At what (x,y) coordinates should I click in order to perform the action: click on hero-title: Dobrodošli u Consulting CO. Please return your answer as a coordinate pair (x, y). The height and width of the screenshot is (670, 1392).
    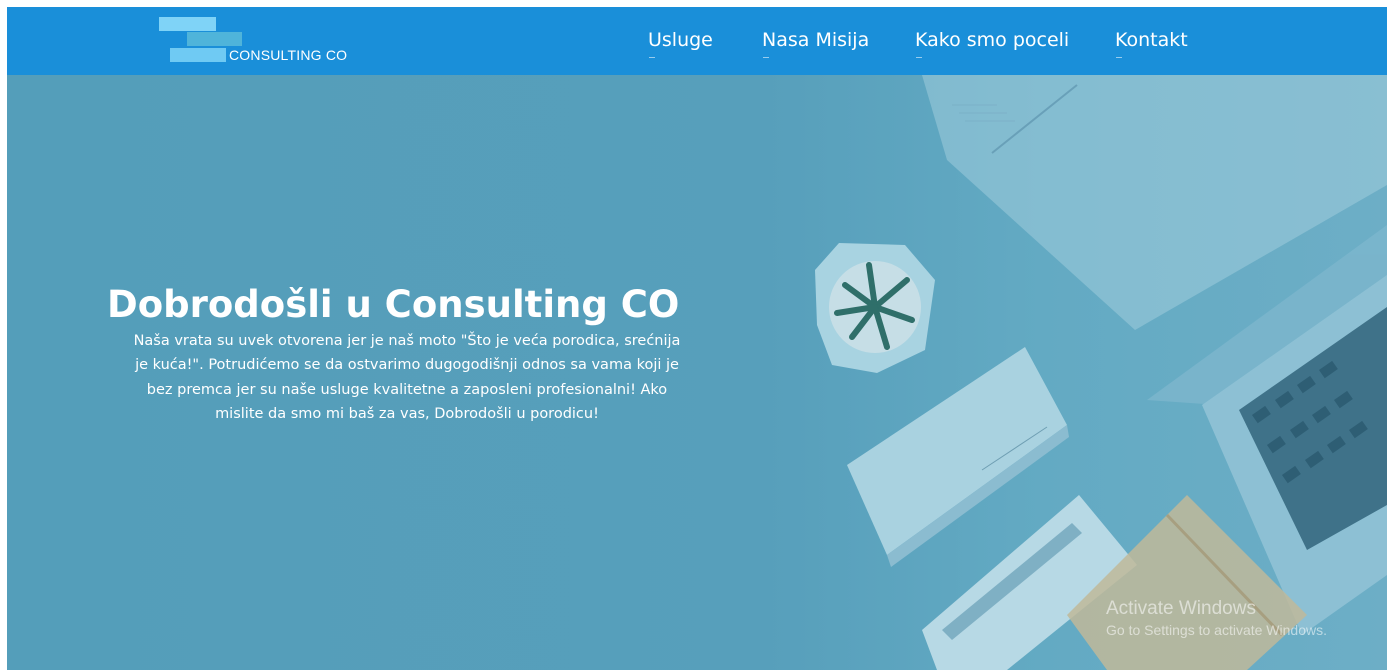
    Looking at the image, I should click on (393, 304).